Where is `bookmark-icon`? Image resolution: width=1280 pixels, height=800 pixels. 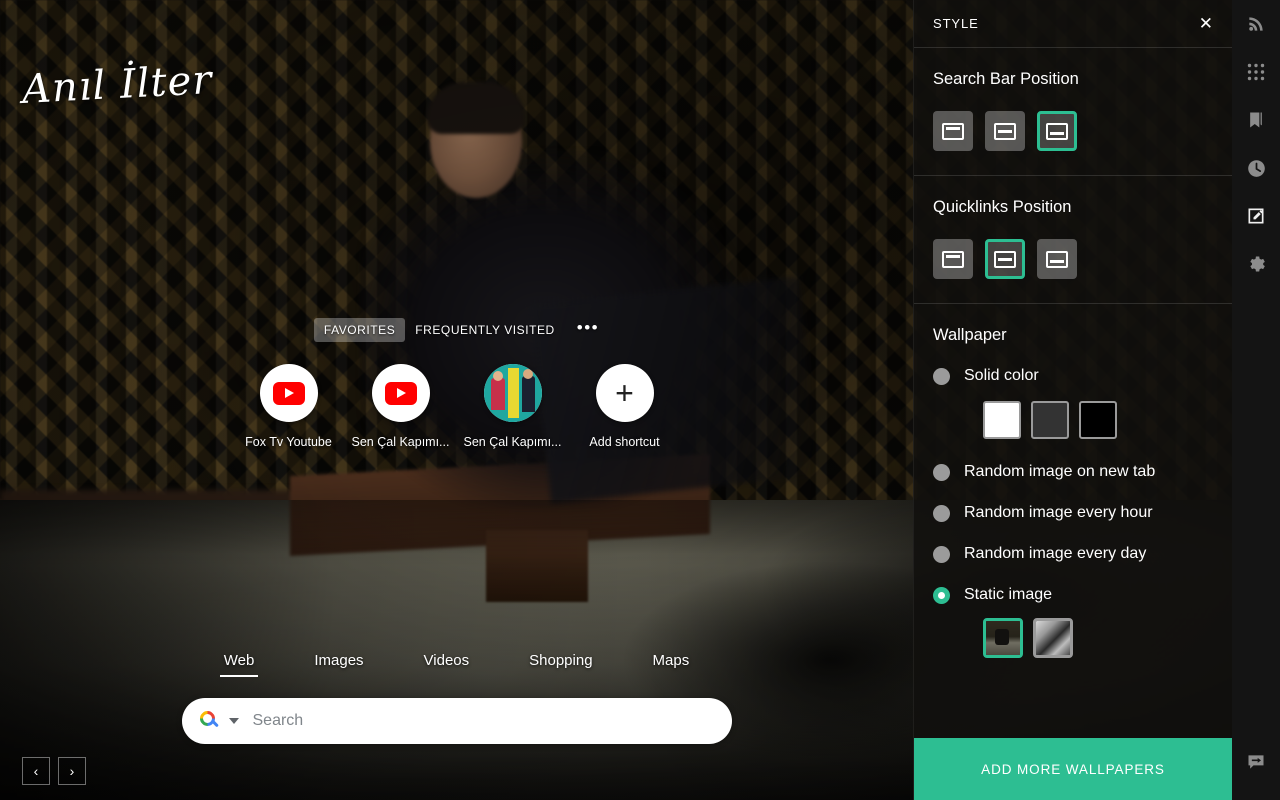
bookmark-icon is located at coordinates (1256, 120).